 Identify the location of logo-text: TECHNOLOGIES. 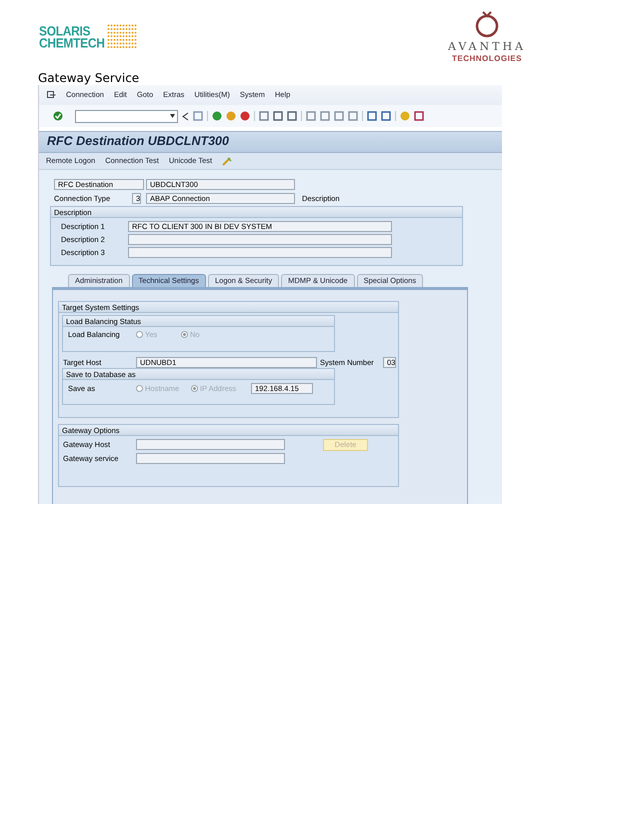
(487, 59).